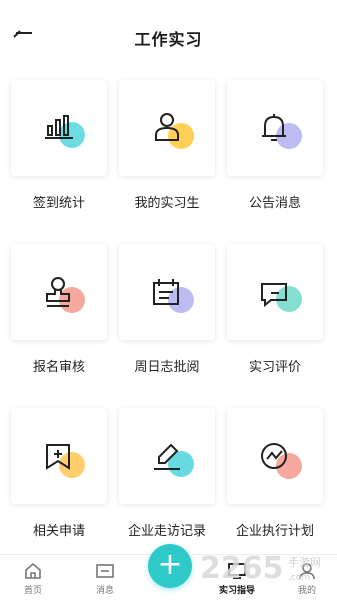 This screenshot has width=337, height=600. Describe the element at coordinates (65, 295) in the screenshot. I see `stamp-icon` at that location.